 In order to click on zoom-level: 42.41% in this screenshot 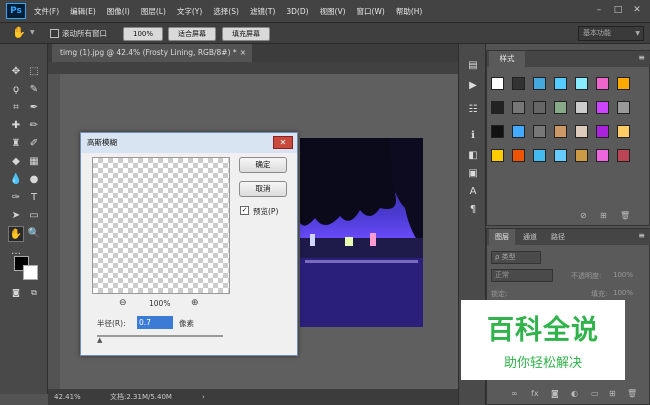, I will do `click(67, 397)`.